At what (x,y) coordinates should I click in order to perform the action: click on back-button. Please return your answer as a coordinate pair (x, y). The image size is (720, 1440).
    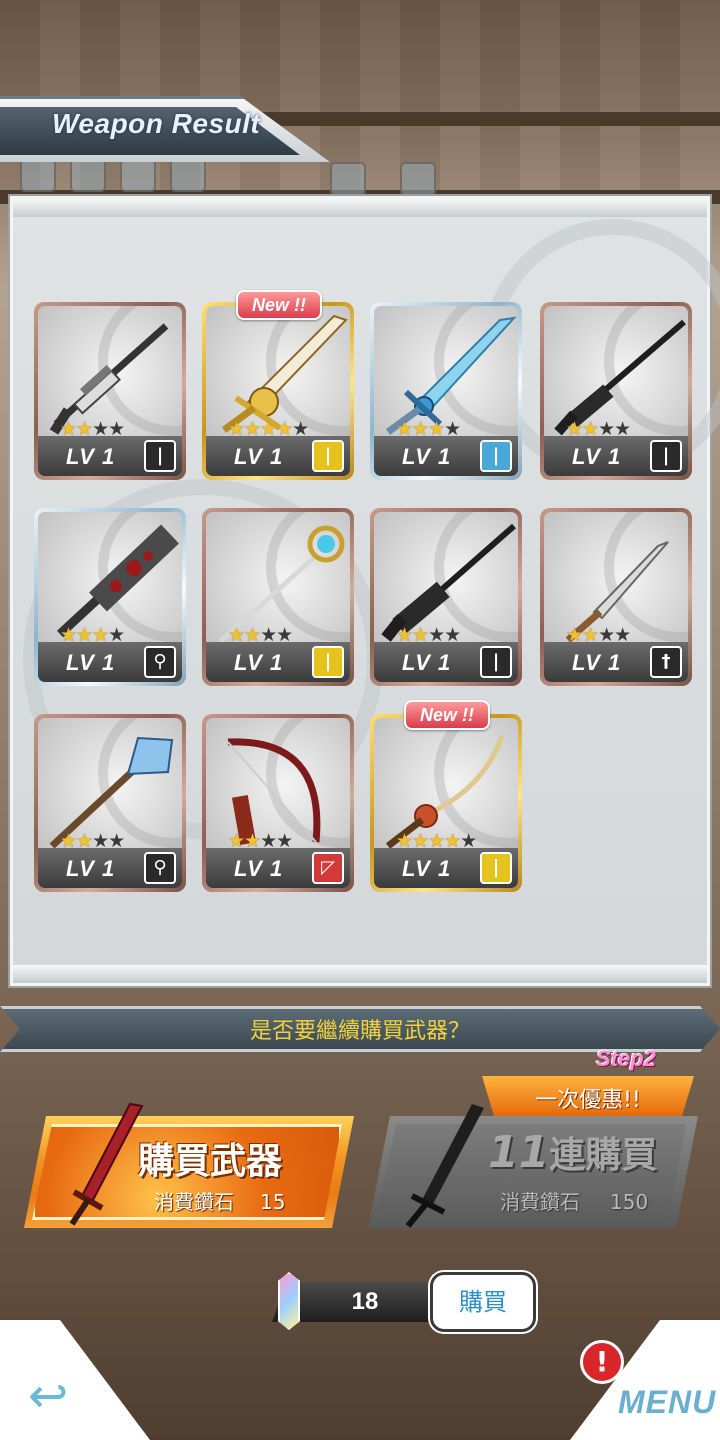
    Looking at the image, I should click on (75, 1380).